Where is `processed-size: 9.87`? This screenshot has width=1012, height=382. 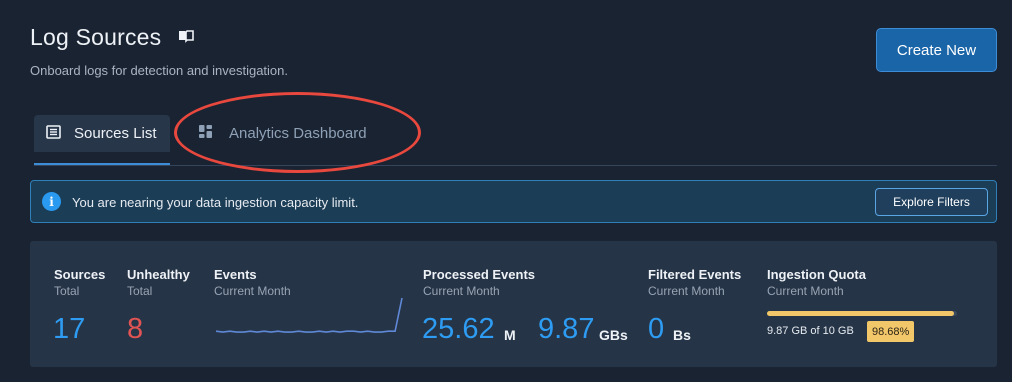 processed-size: 9.87 is located at coordinates (566, 329).